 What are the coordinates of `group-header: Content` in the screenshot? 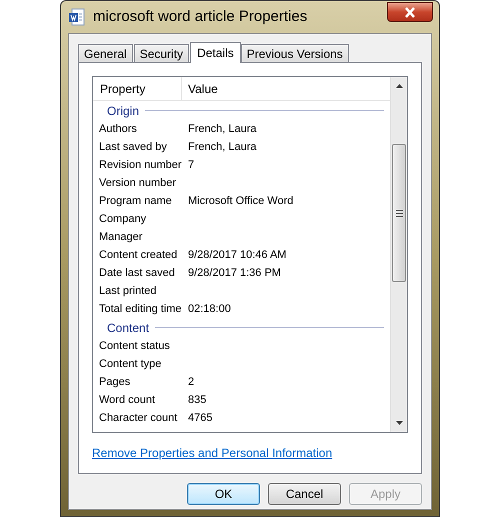 It's located at (128, 328).